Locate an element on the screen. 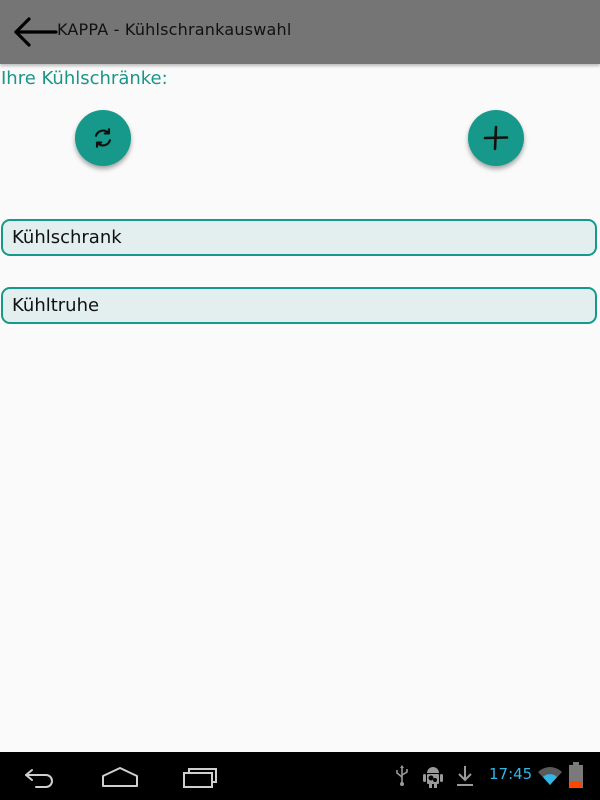 The width and height of the screenshot is (600, 800). back-icon is located at coordinates (39, 778).